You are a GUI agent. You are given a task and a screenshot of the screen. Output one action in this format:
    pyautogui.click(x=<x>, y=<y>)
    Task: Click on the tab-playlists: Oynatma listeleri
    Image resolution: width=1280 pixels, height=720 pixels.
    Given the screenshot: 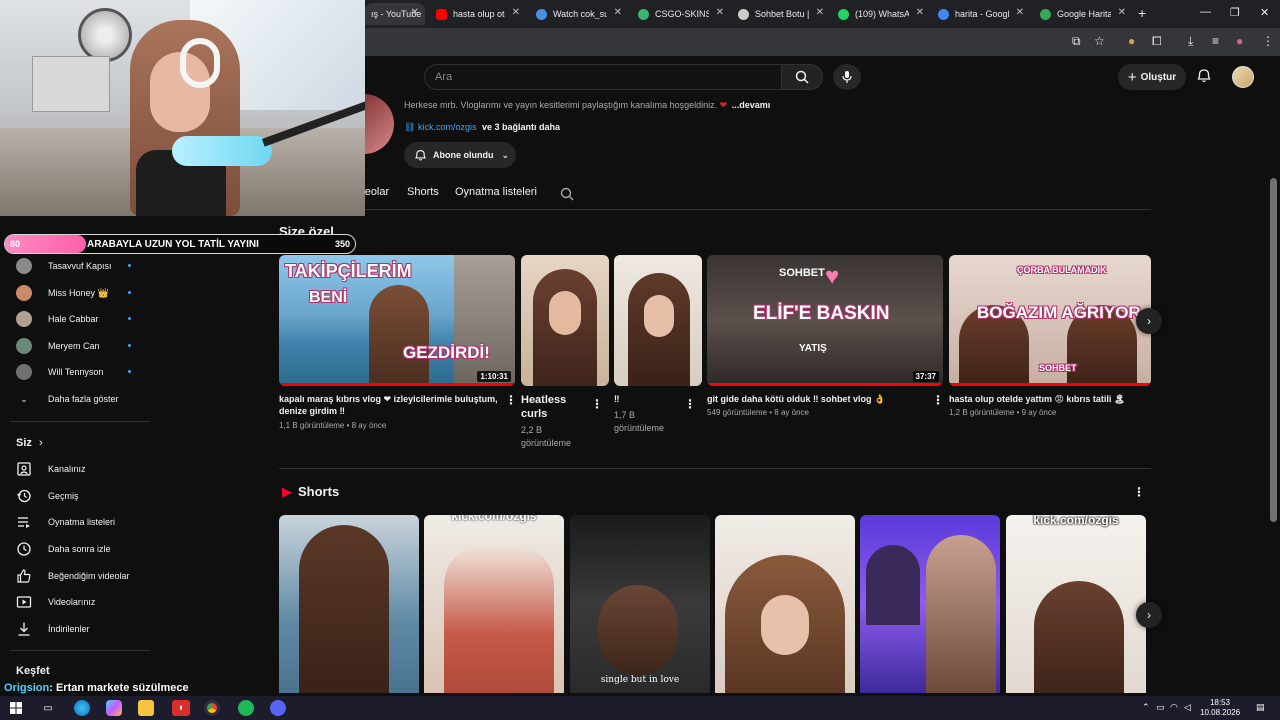 What is the action you would take?
    pyautogui.click(x=496, y=192)
    